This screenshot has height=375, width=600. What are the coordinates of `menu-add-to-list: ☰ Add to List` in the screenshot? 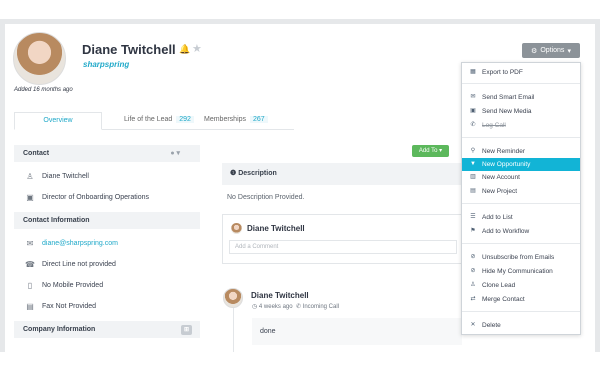 It's located at (521, 217).